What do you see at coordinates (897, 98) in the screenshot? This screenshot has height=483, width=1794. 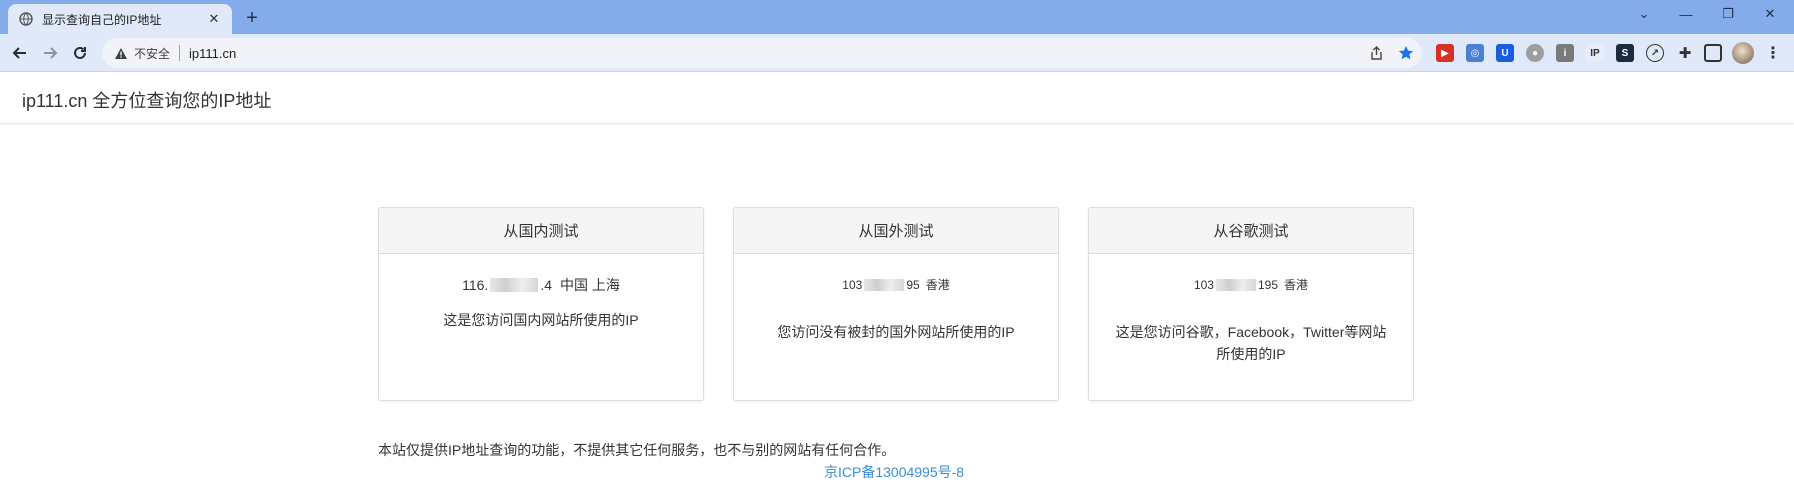 I see `site-header: ip111.cn 全方位查询您的IP地址` at bounding box center [897, 98].